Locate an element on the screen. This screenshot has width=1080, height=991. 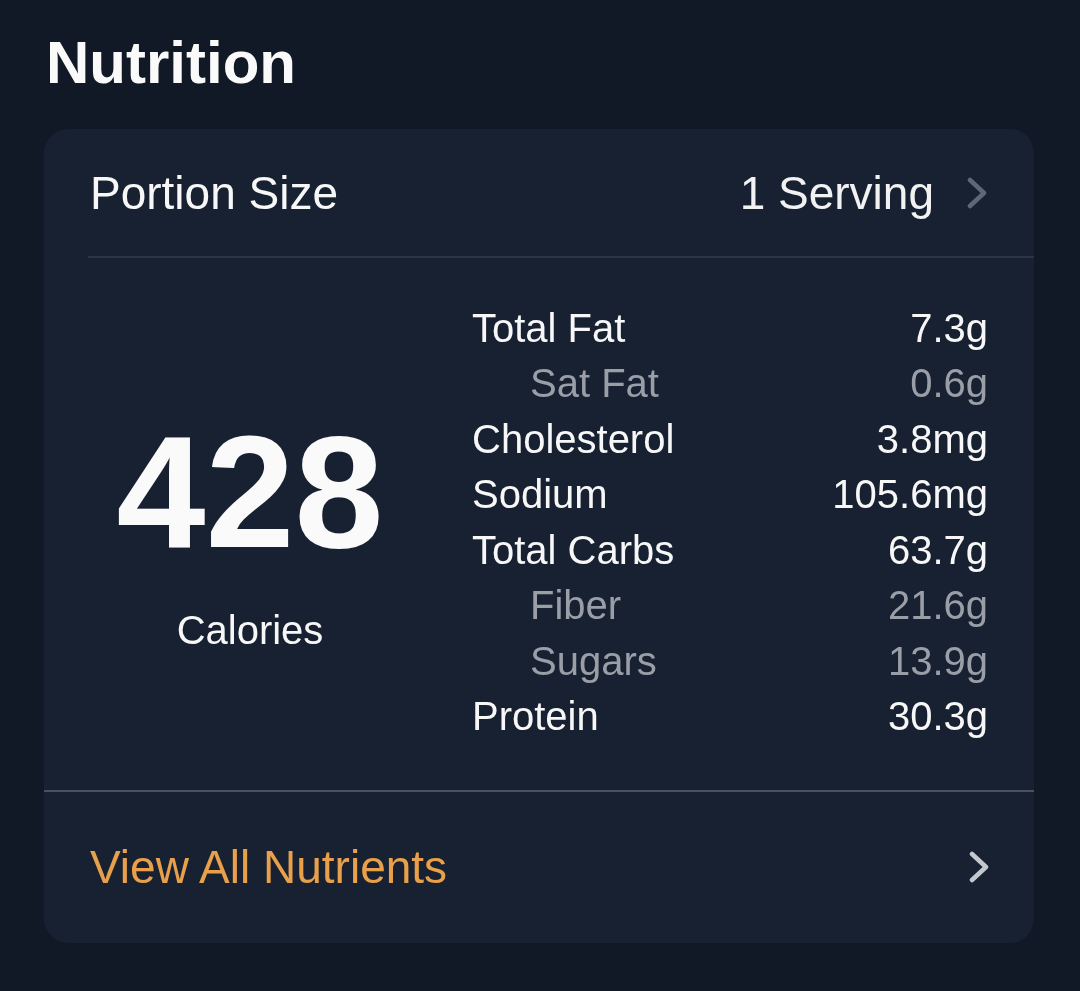
nutrient-subname: Sugars is located at coordinates (593, 661).